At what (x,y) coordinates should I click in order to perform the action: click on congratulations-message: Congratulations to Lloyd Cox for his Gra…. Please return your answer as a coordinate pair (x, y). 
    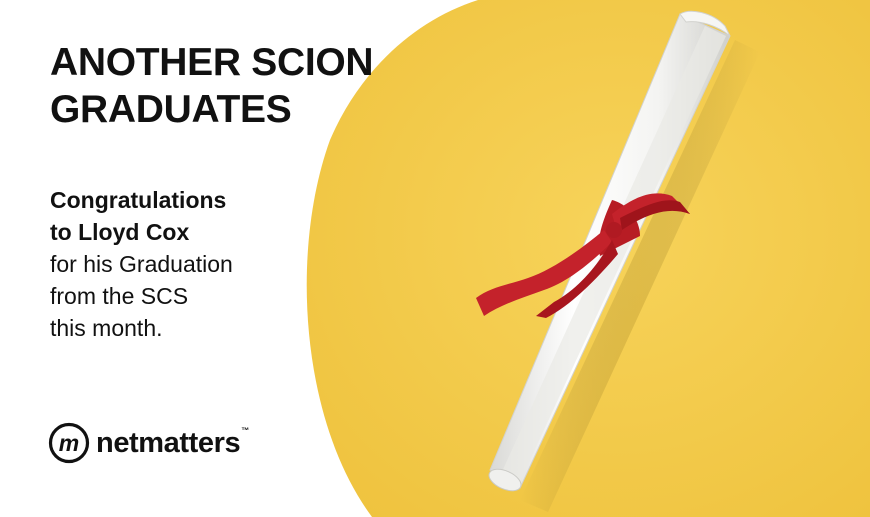
    Looking at the image, I should click on (141, 264).